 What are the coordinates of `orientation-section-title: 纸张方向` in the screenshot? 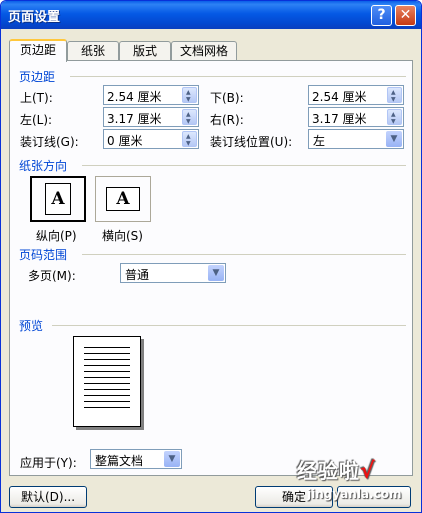 It's located at (43, 166).